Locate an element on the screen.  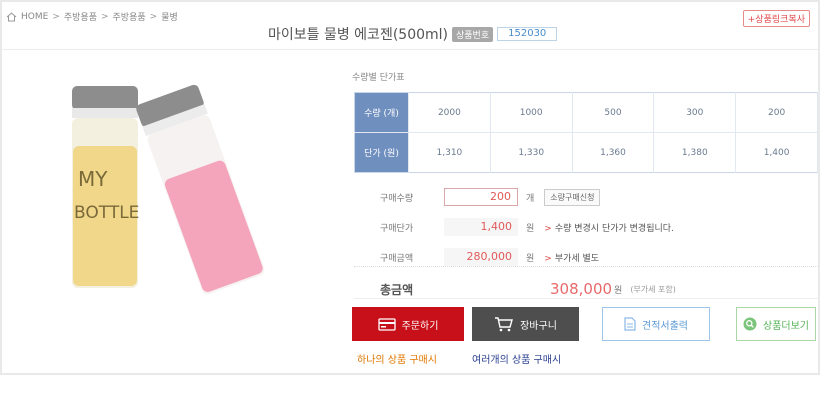
price-cell: 1,400 is located at coordinates (776, 152).